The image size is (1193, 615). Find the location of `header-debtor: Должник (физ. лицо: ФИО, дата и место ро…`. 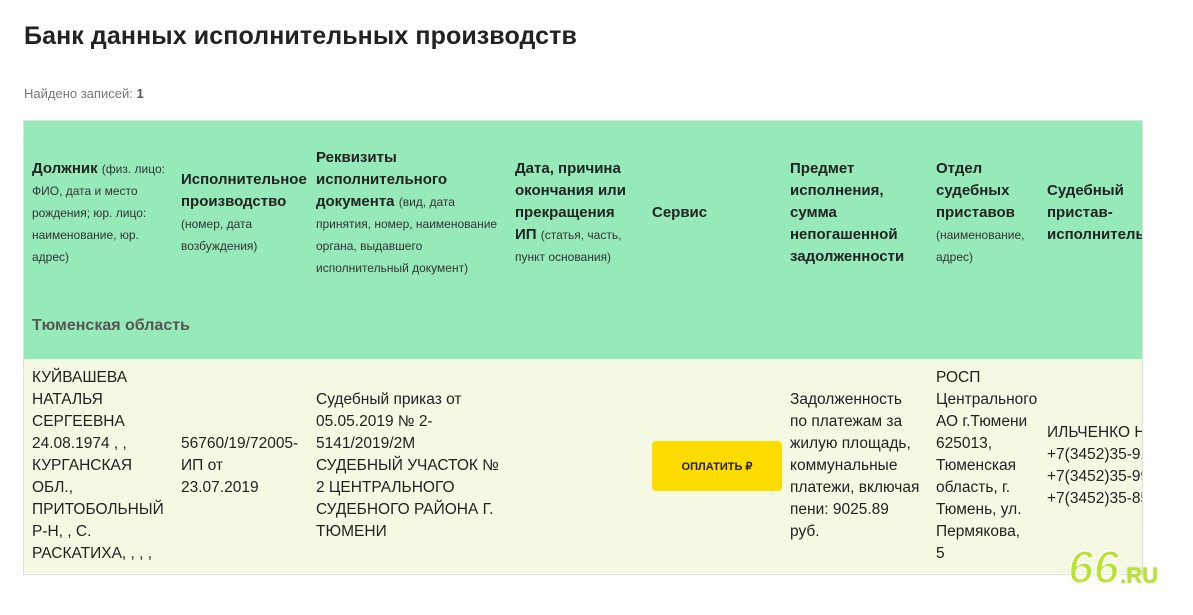

header-debtor: Должник (физ. лицо: ФИО, дата и место ро… is located at coordinates (98, 210).